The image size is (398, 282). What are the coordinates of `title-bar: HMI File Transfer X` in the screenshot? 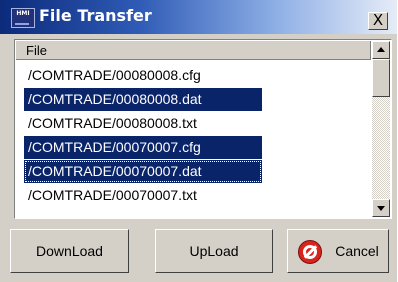 It's located at (198, 17).